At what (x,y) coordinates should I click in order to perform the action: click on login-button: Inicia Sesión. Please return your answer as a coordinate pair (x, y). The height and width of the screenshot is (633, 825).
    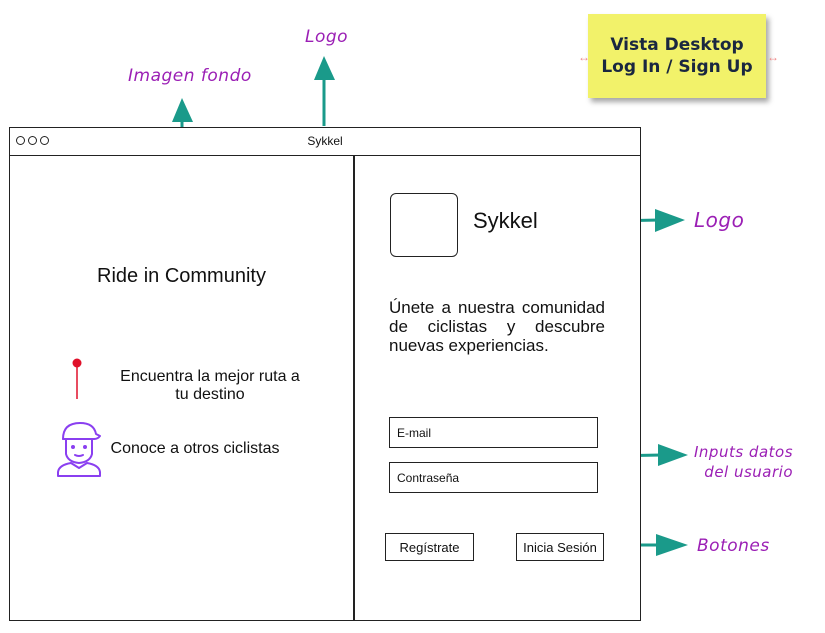
    Looking at the image, I should click on (560, 547).